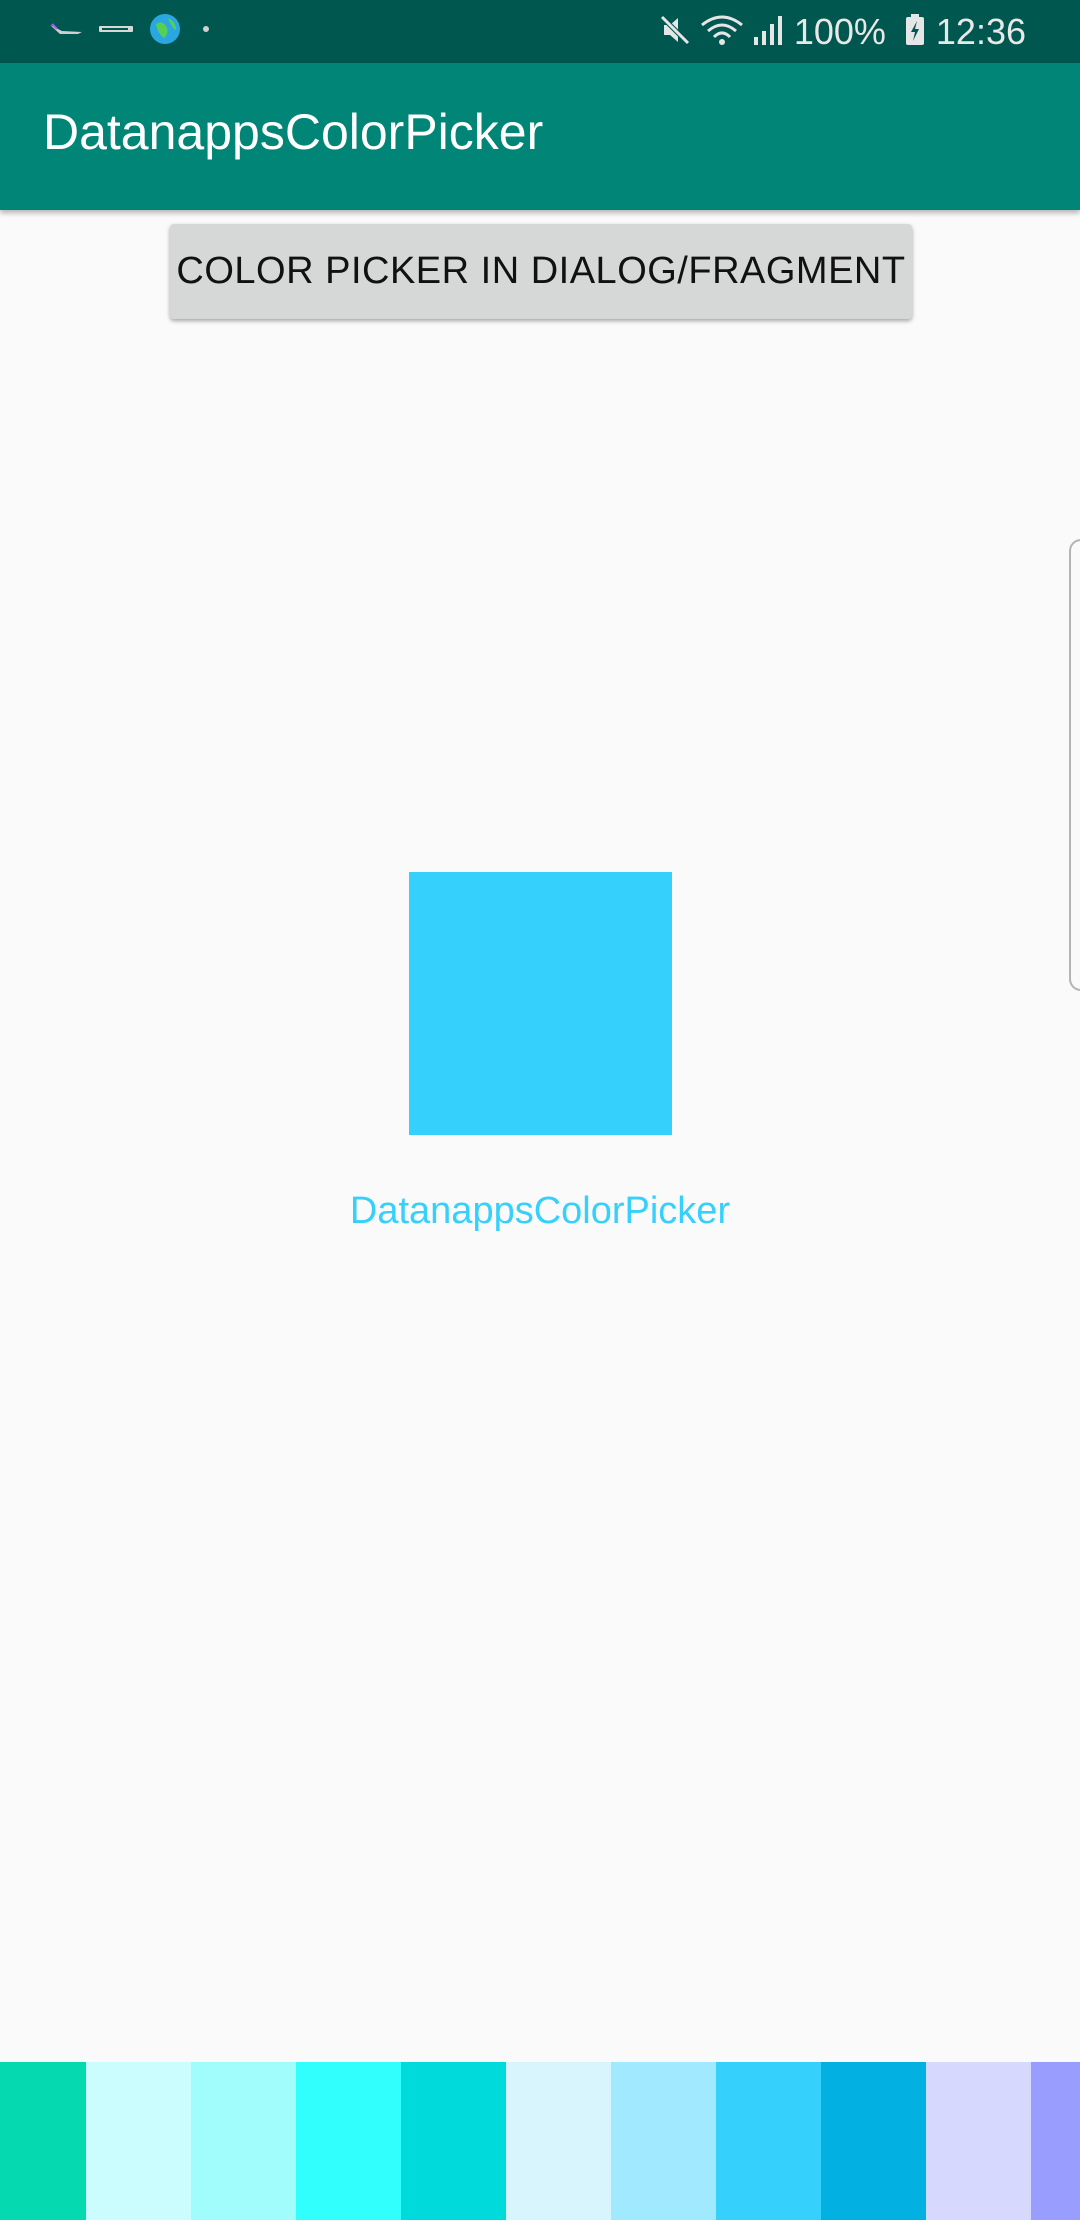  What do you see at coordinates (206, 31) in the screenshot?
I see `dot-notification-icon` at bounding box center [206, 31].